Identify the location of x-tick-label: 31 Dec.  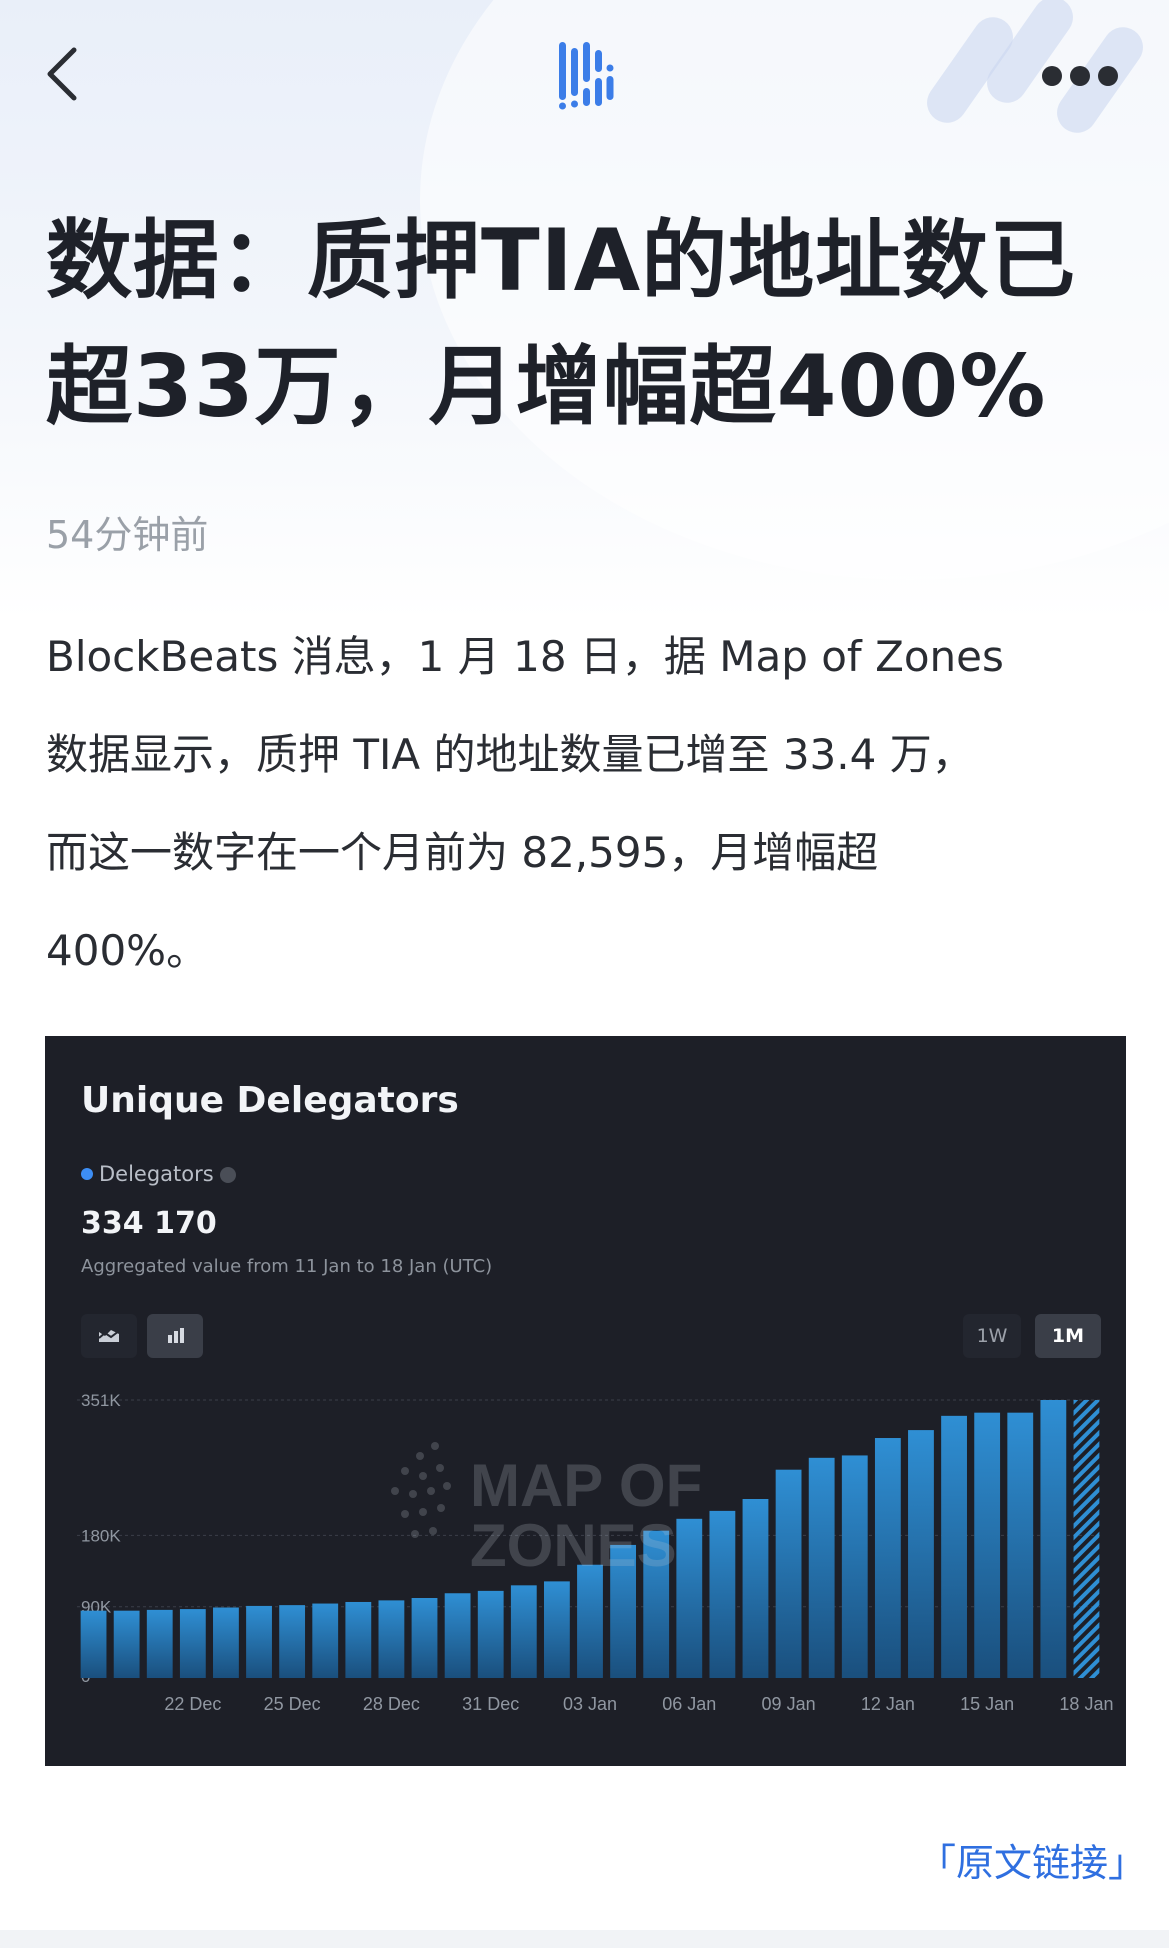
(490, 1704).